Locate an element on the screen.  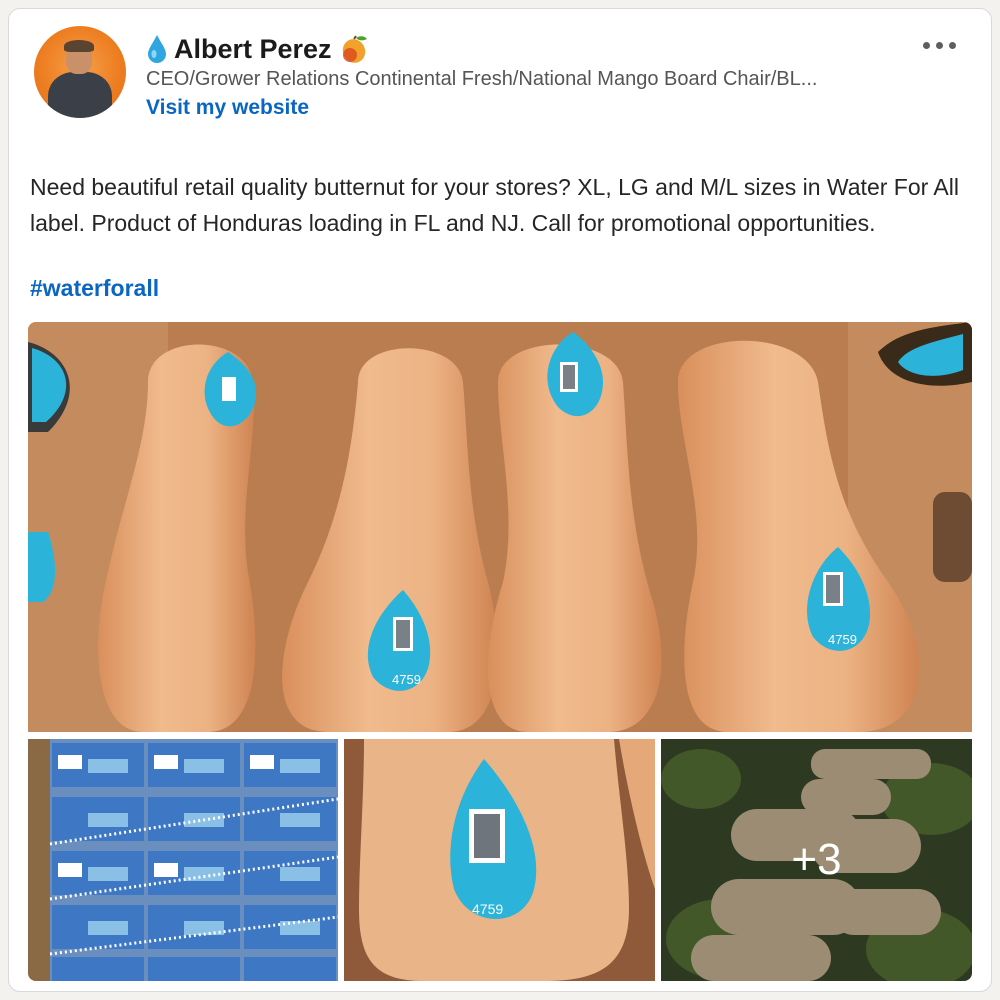
more-options-button is located at coordinates (943, 45).